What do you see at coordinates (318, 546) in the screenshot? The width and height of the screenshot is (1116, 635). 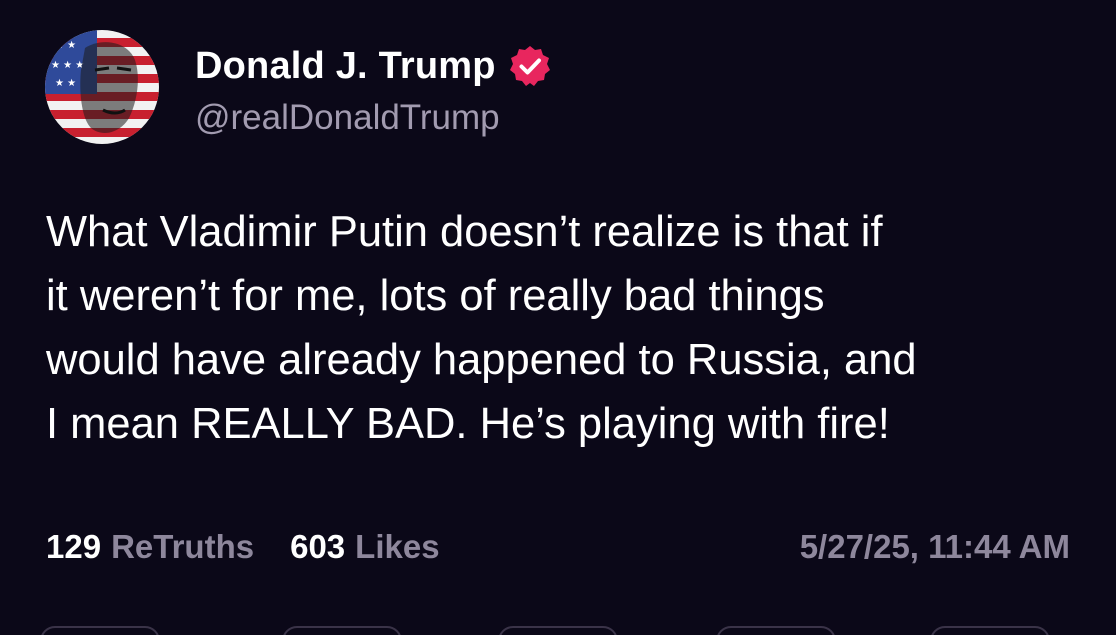 I see `likes-count: 603` at bounding box center [318, 546].